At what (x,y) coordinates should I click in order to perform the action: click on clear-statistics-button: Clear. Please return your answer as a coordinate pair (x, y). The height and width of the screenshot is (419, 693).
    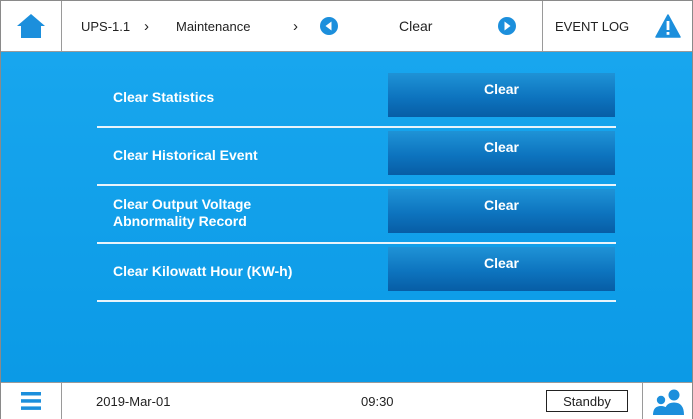
    Looking at the image, I should click on (501, 95).